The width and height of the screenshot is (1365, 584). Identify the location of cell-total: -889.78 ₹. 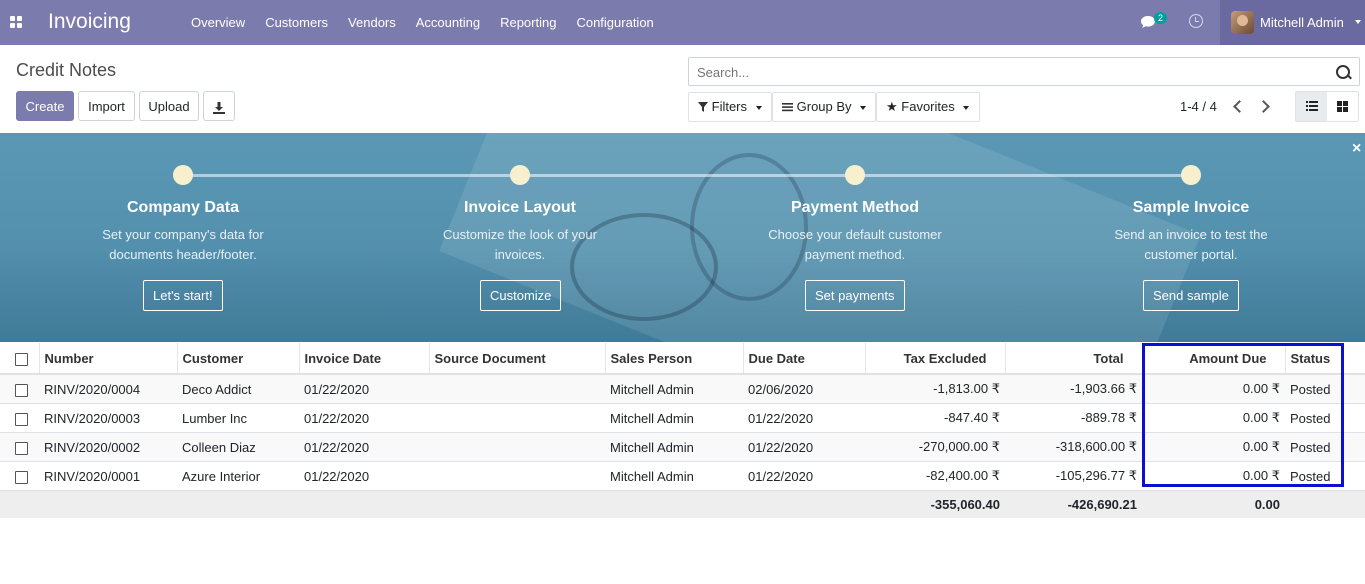
(1073, 418).